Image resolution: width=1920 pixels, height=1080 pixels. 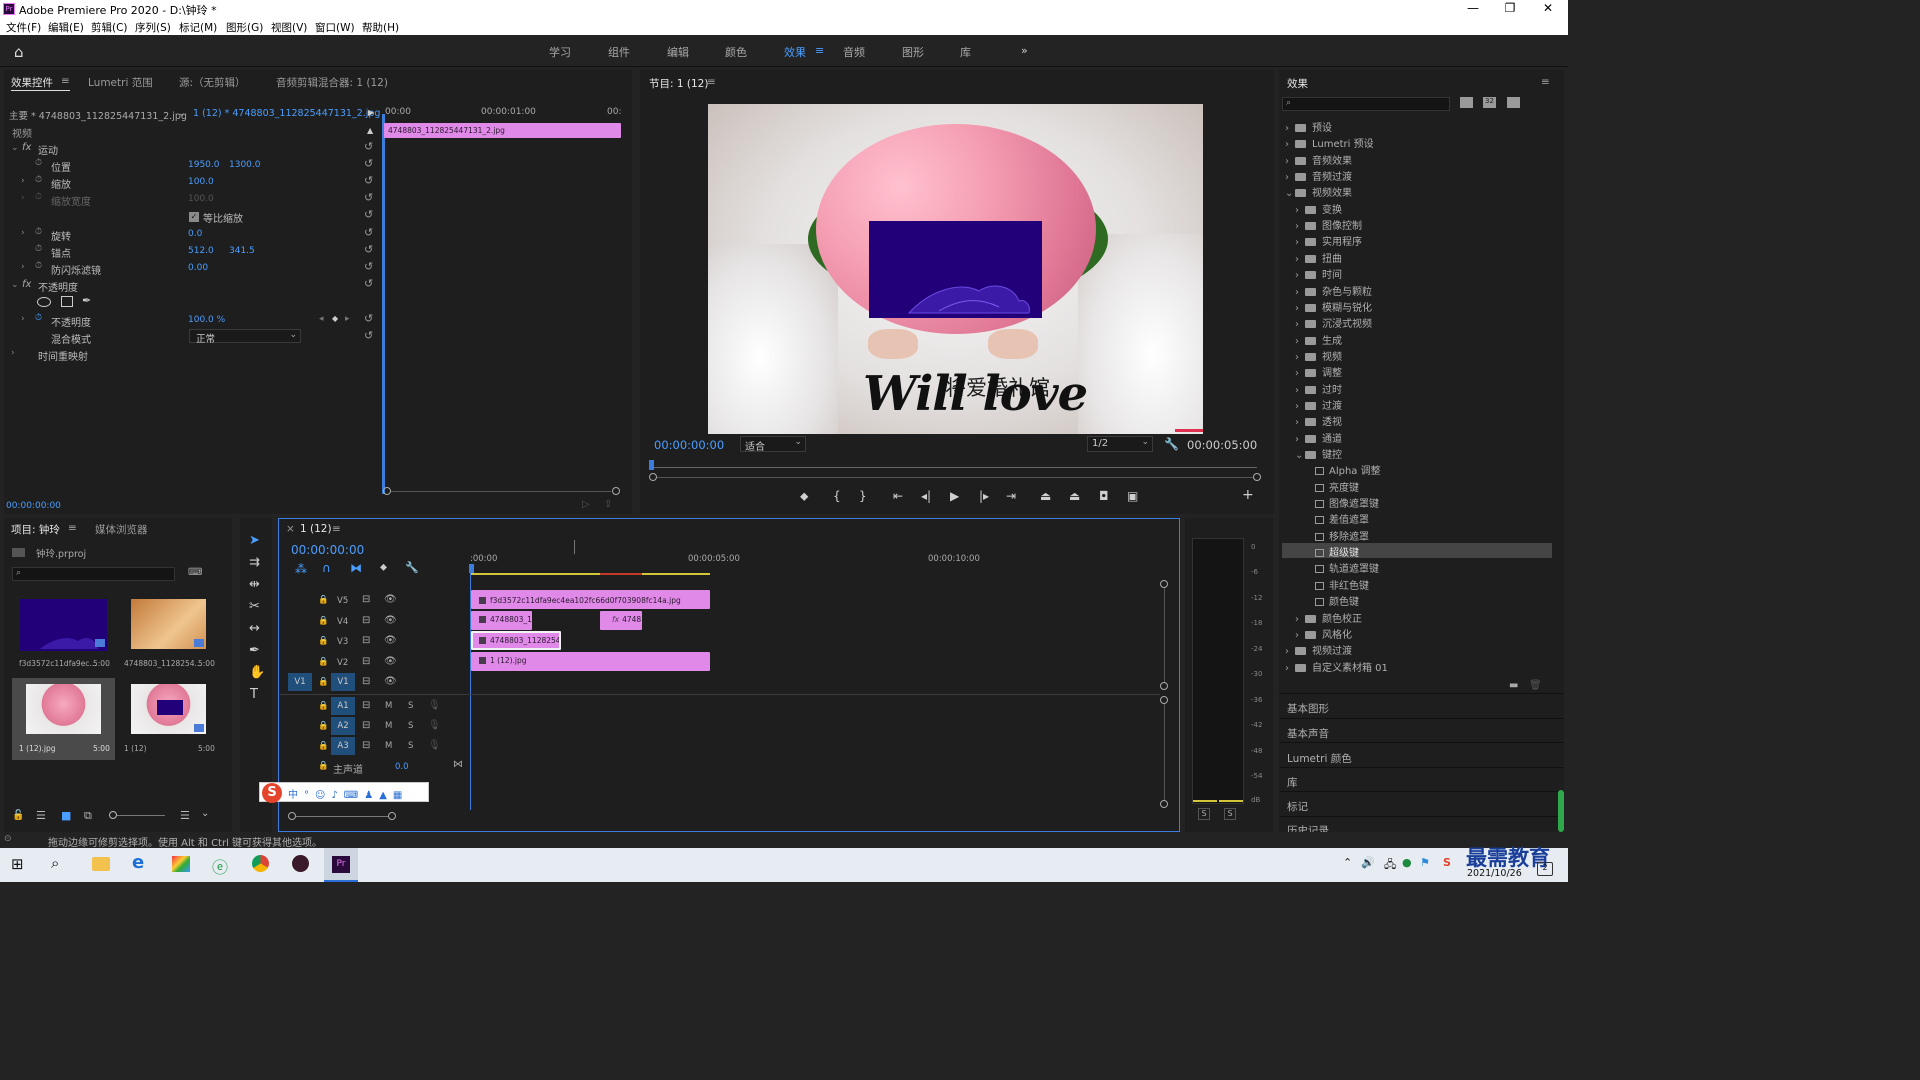 What do you see at coordinates (390, 620) in the screenshot?
I see `eye-v4-icon: 👁` at bounding box center [390, 620].